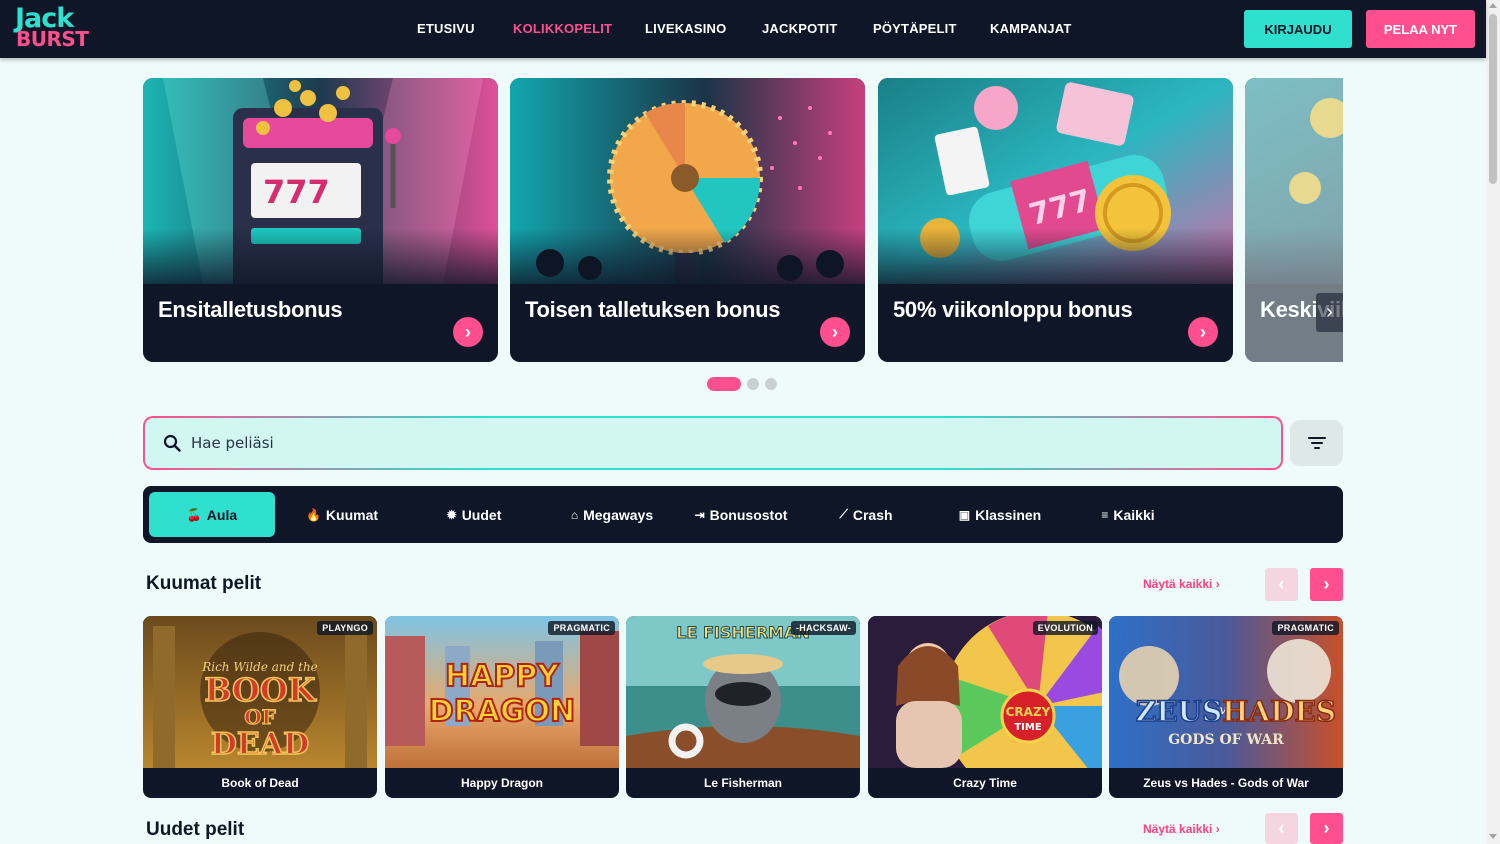 The width and height of the screenshot is (1500, 844). I want to click on le-fisherman-thumbnail: LE FISHERMAN, so click(743, 692).